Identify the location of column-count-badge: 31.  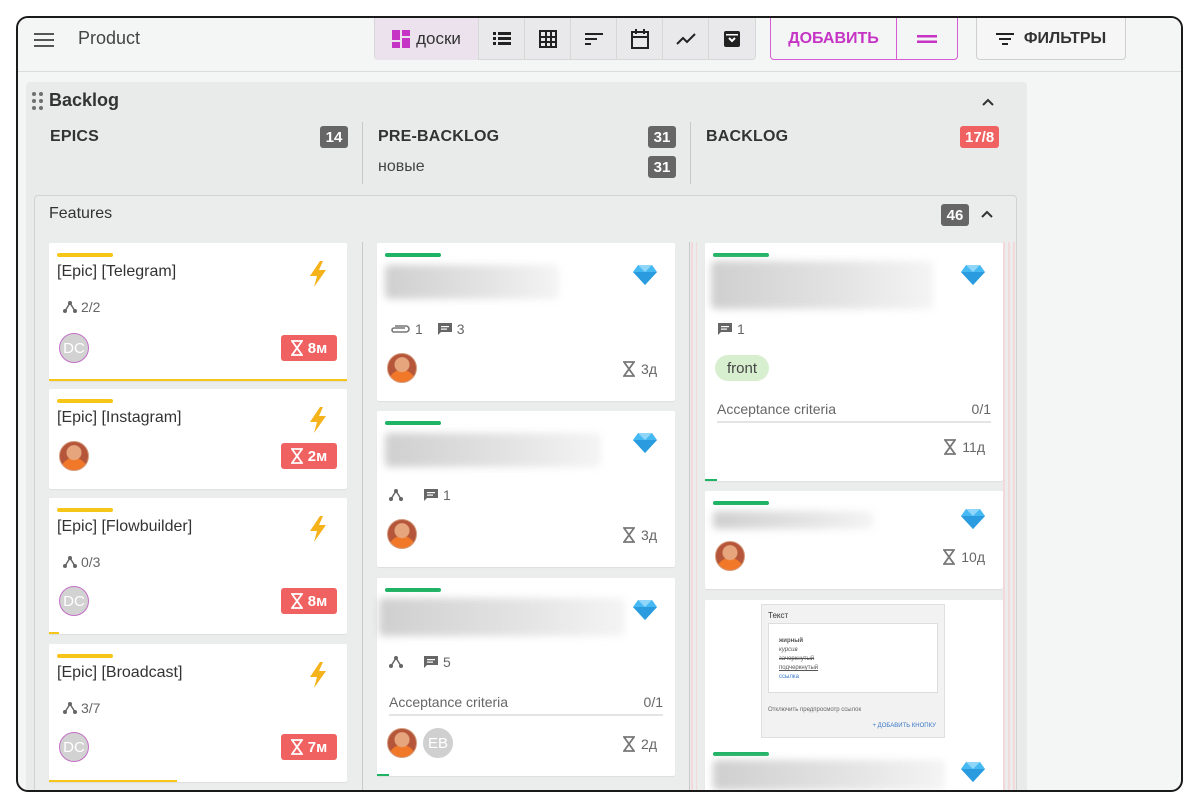
(662, 137).